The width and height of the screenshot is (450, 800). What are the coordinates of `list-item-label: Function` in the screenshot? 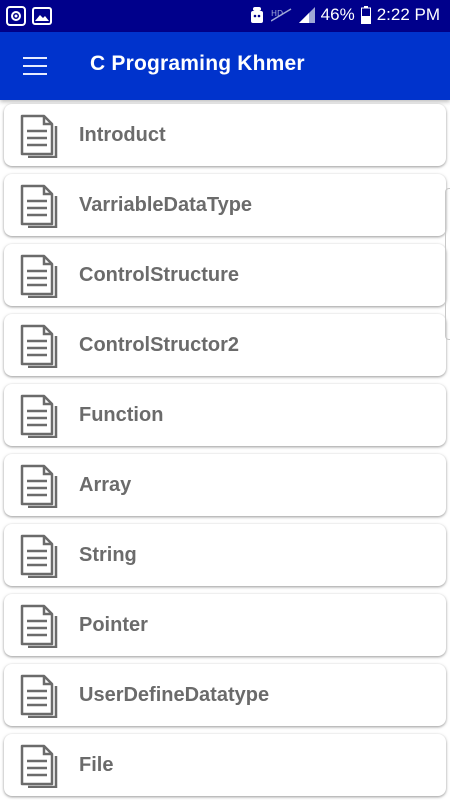 It's located at (121, 415).